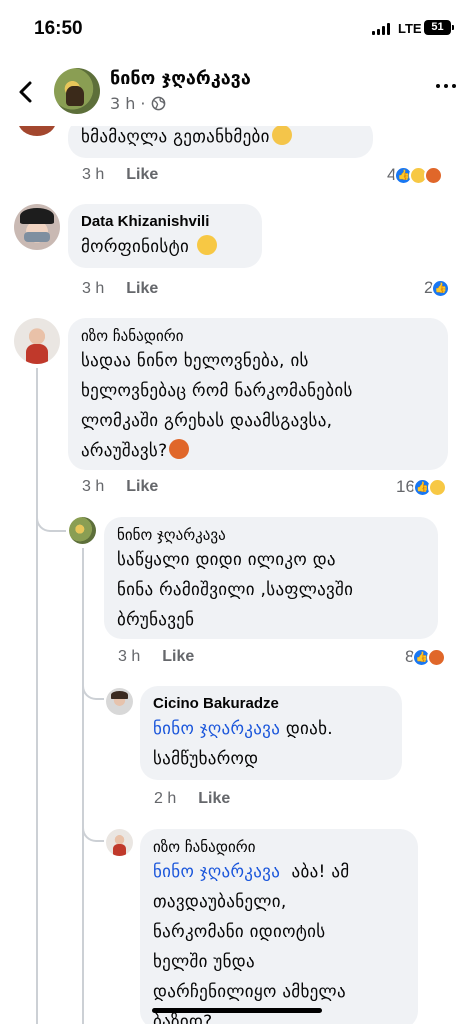 This screenshot has height=1024, width=473. I want to click on network-type: LTE, so click(410, 28).